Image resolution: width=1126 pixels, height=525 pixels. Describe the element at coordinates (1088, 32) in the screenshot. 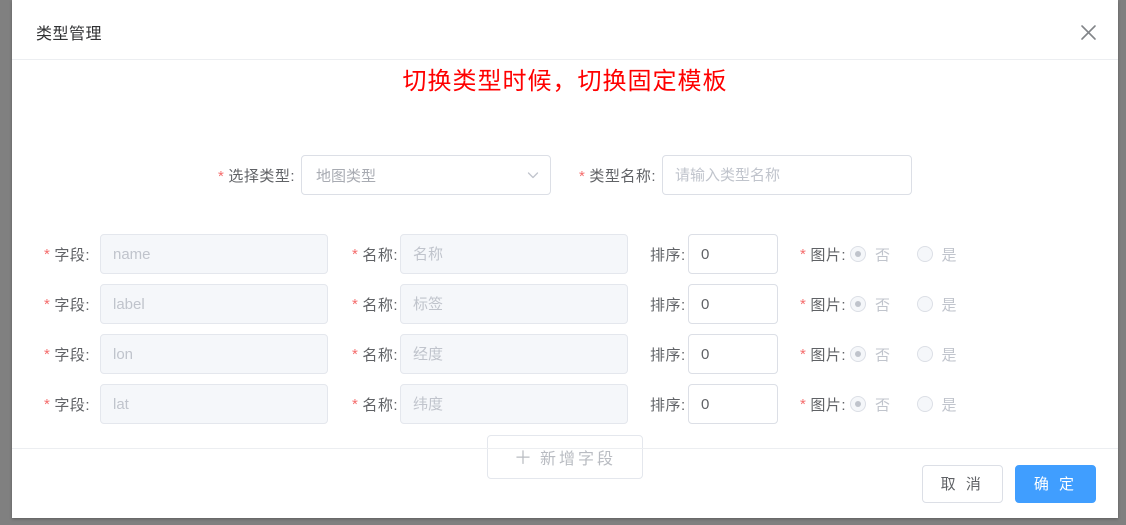

I see `close-icon` at that location.